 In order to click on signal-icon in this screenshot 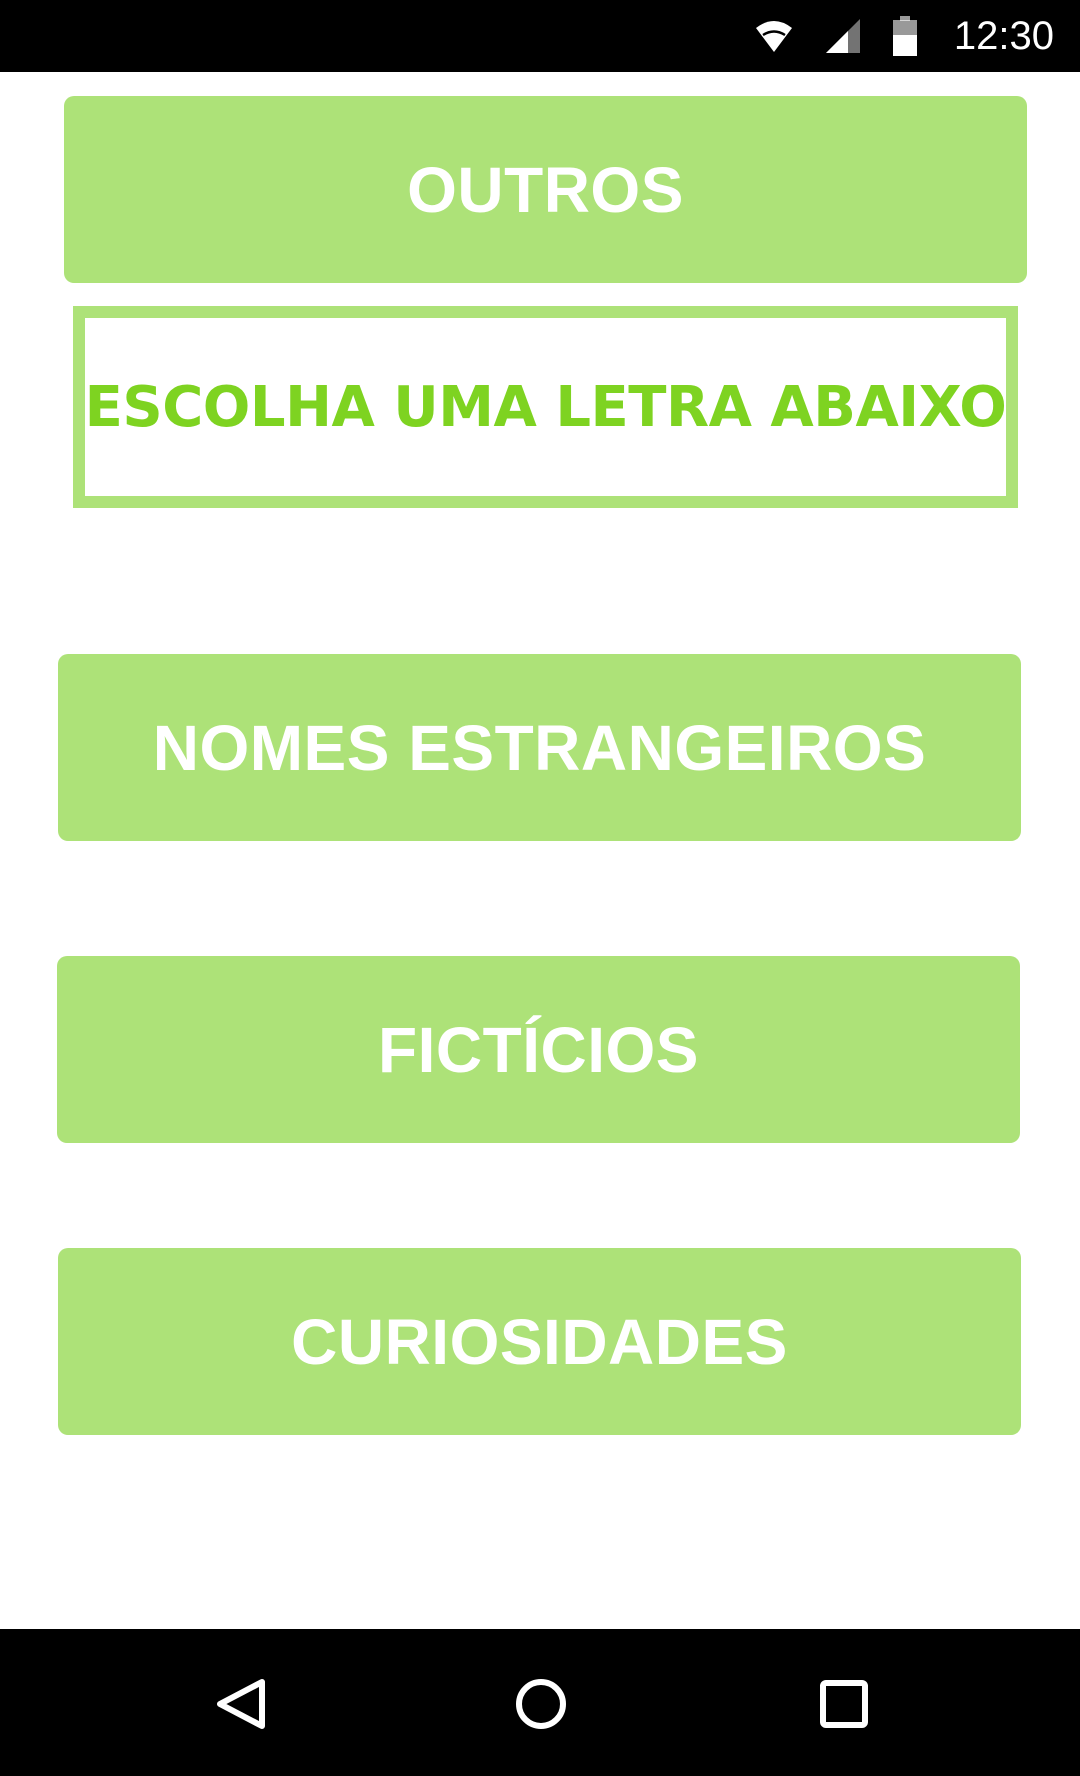, I will do `click(842, 36)`.